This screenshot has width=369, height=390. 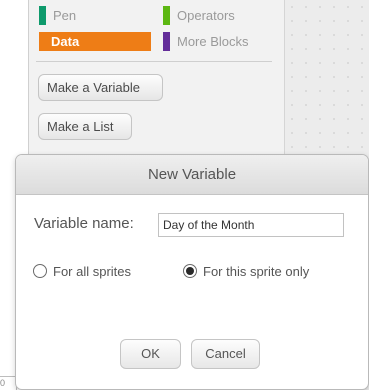 I want to click on category-pen-label: Pen, so click(x=65, y=15).